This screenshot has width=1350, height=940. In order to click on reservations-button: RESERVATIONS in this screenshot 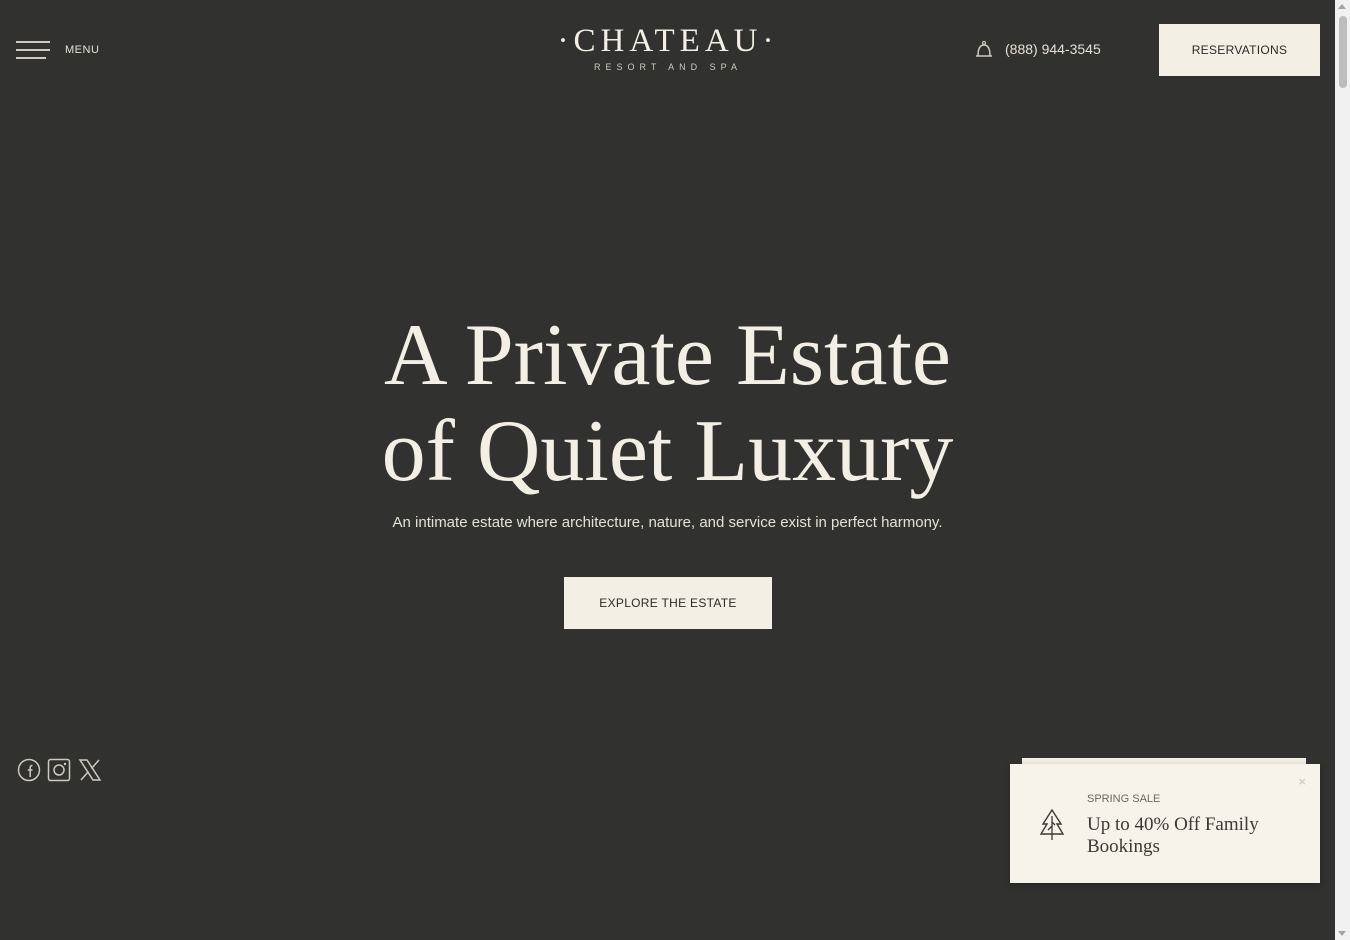, I will do `click(1239, 50)`.